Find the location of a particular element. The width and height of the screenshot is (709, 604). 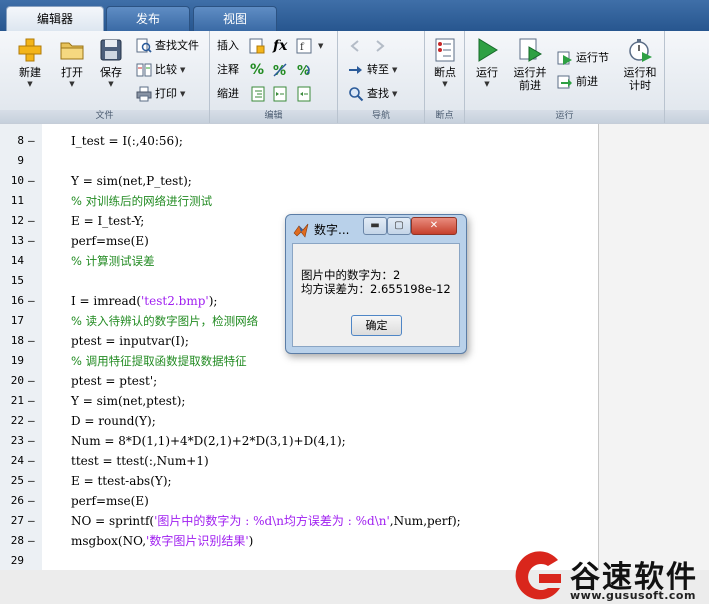

navigate-group-label: 导航 is located at coordinates (381, 116).